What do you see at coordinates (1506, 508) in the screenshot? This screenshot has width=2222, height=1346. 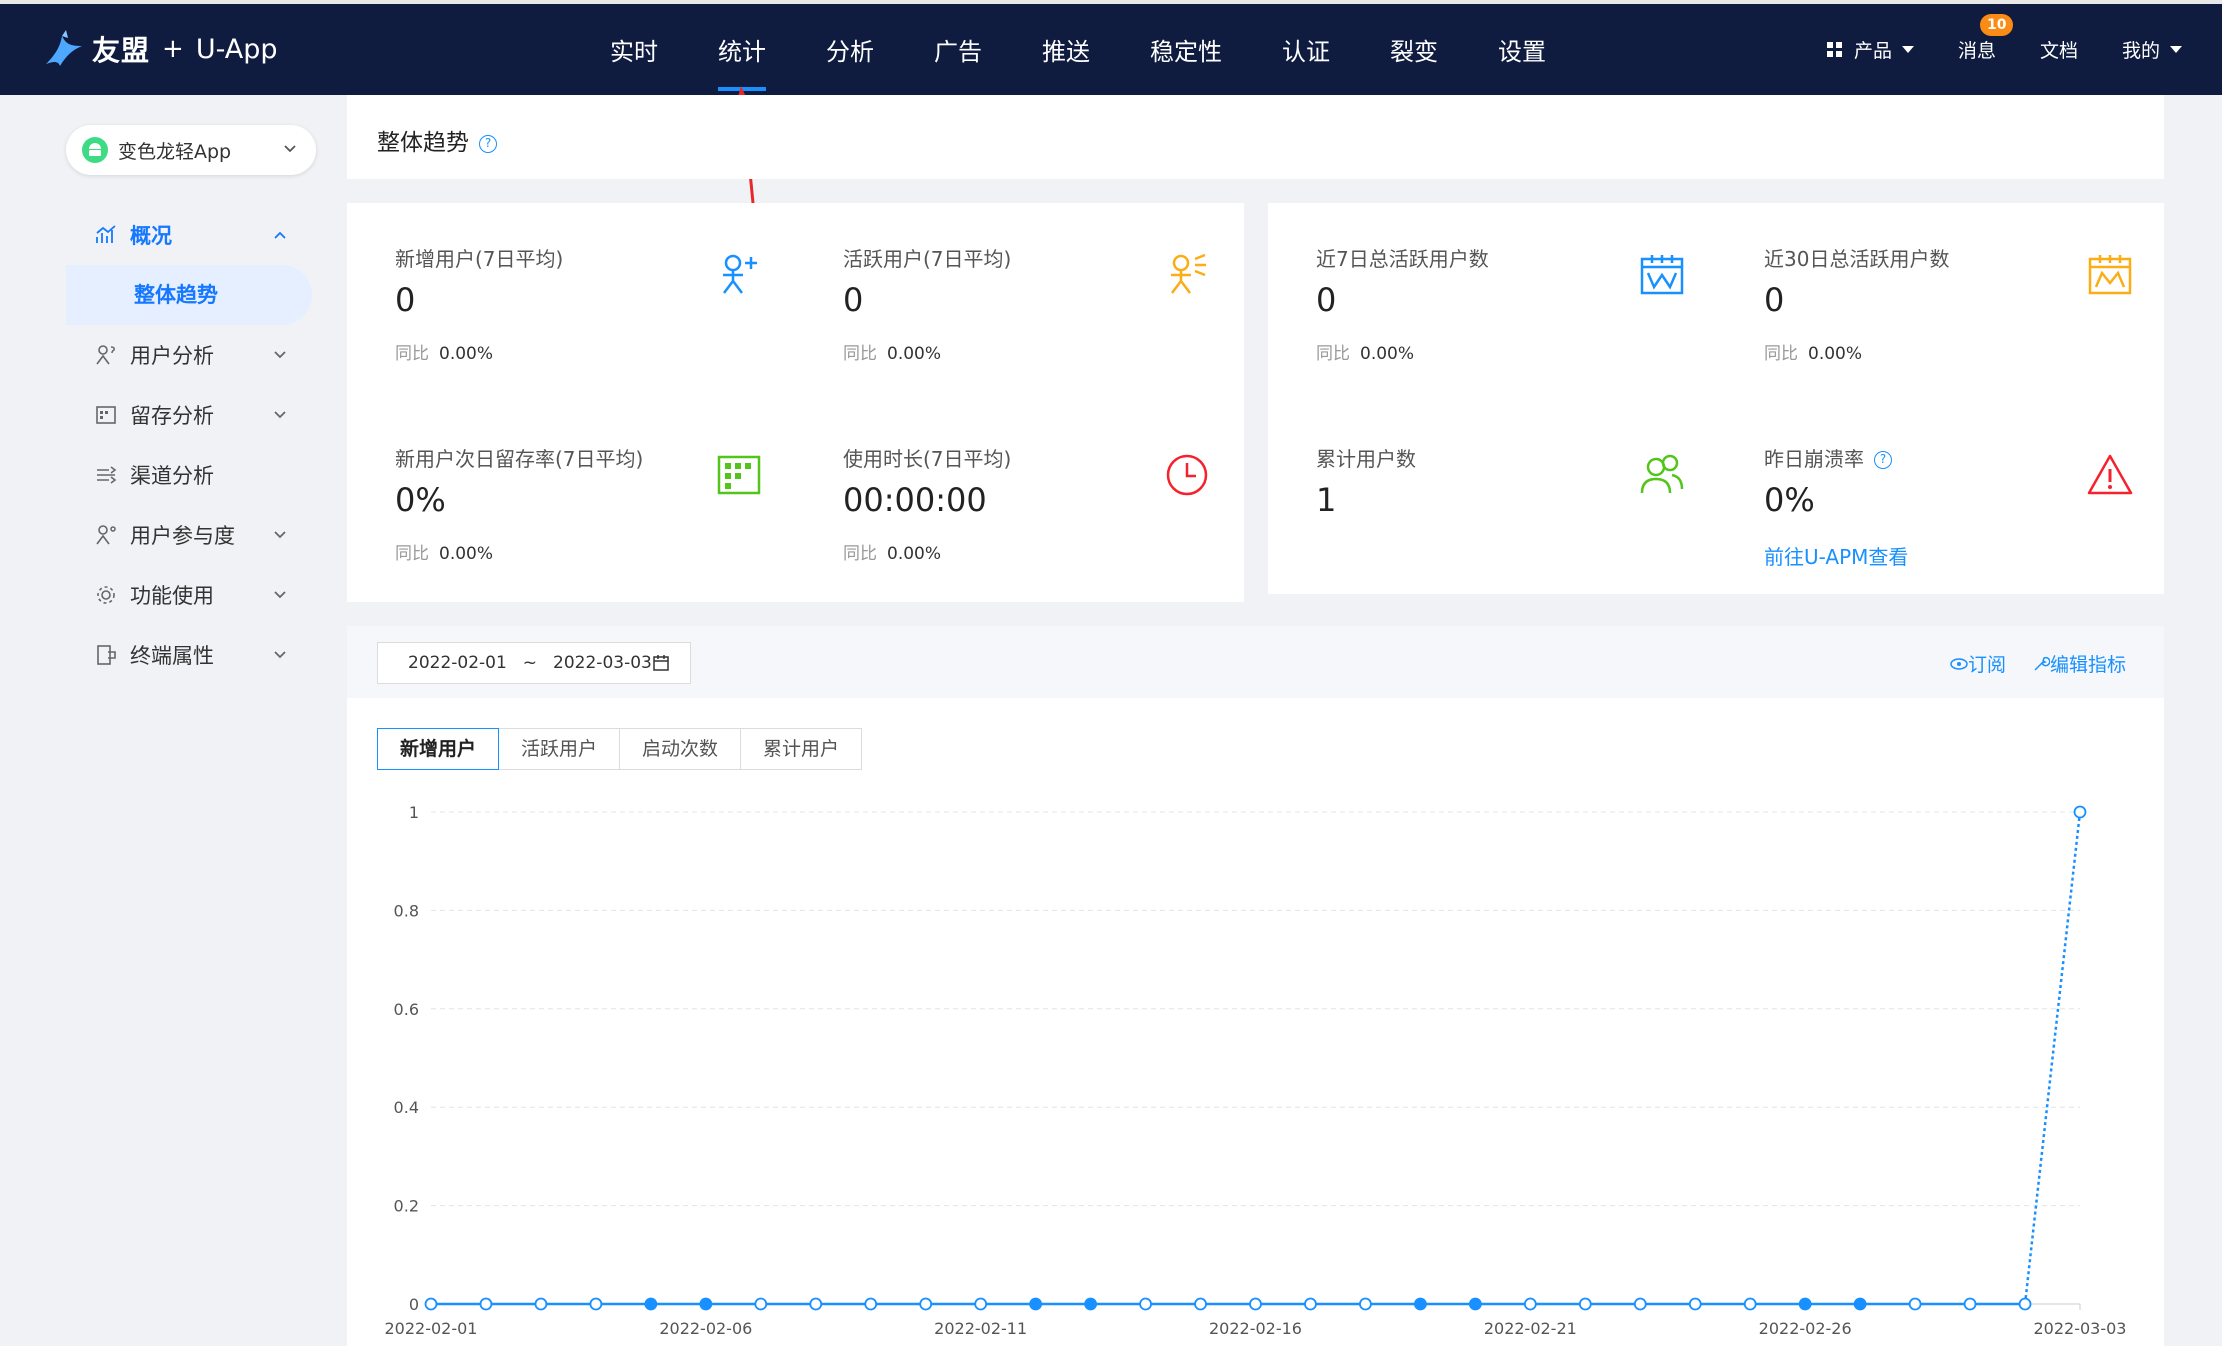 I see `metric-total-users: 累计用户数 1` at bounding box center [1506, 508].